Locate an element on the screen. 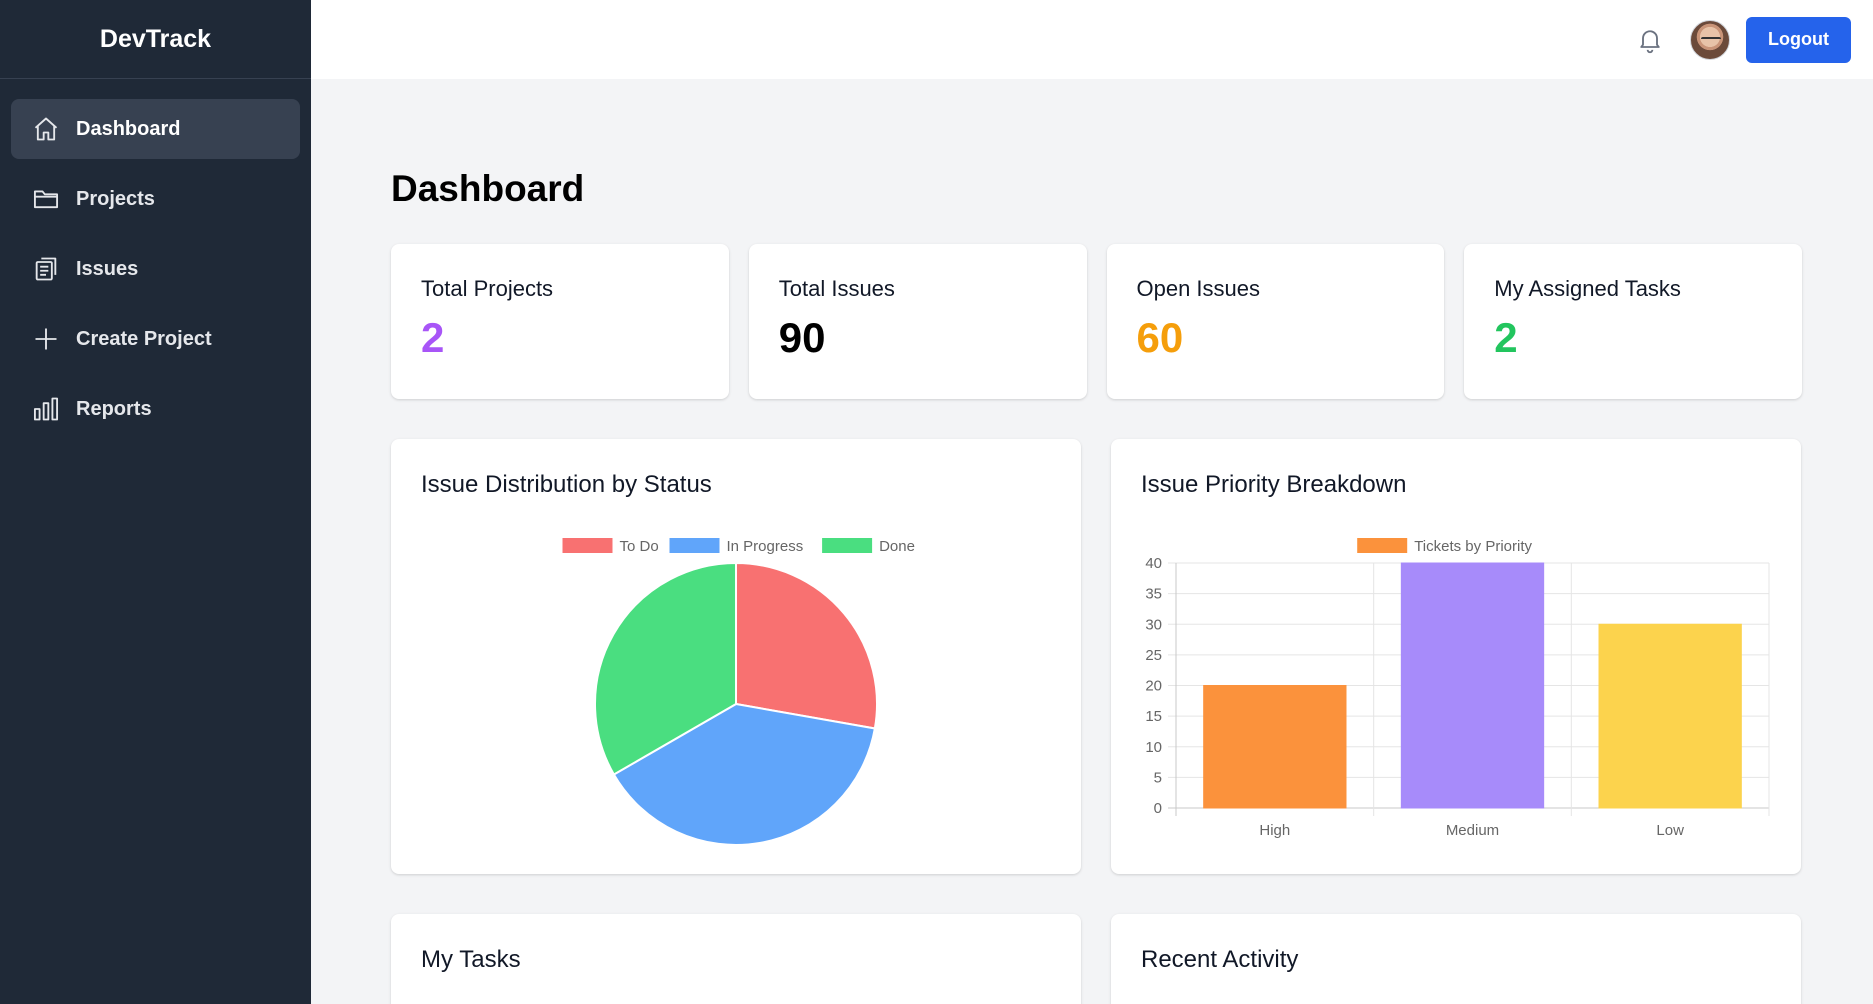 The height and width of the screenshot is (1004, 1873). clipboard-icon is located at coordinates (46, 269).